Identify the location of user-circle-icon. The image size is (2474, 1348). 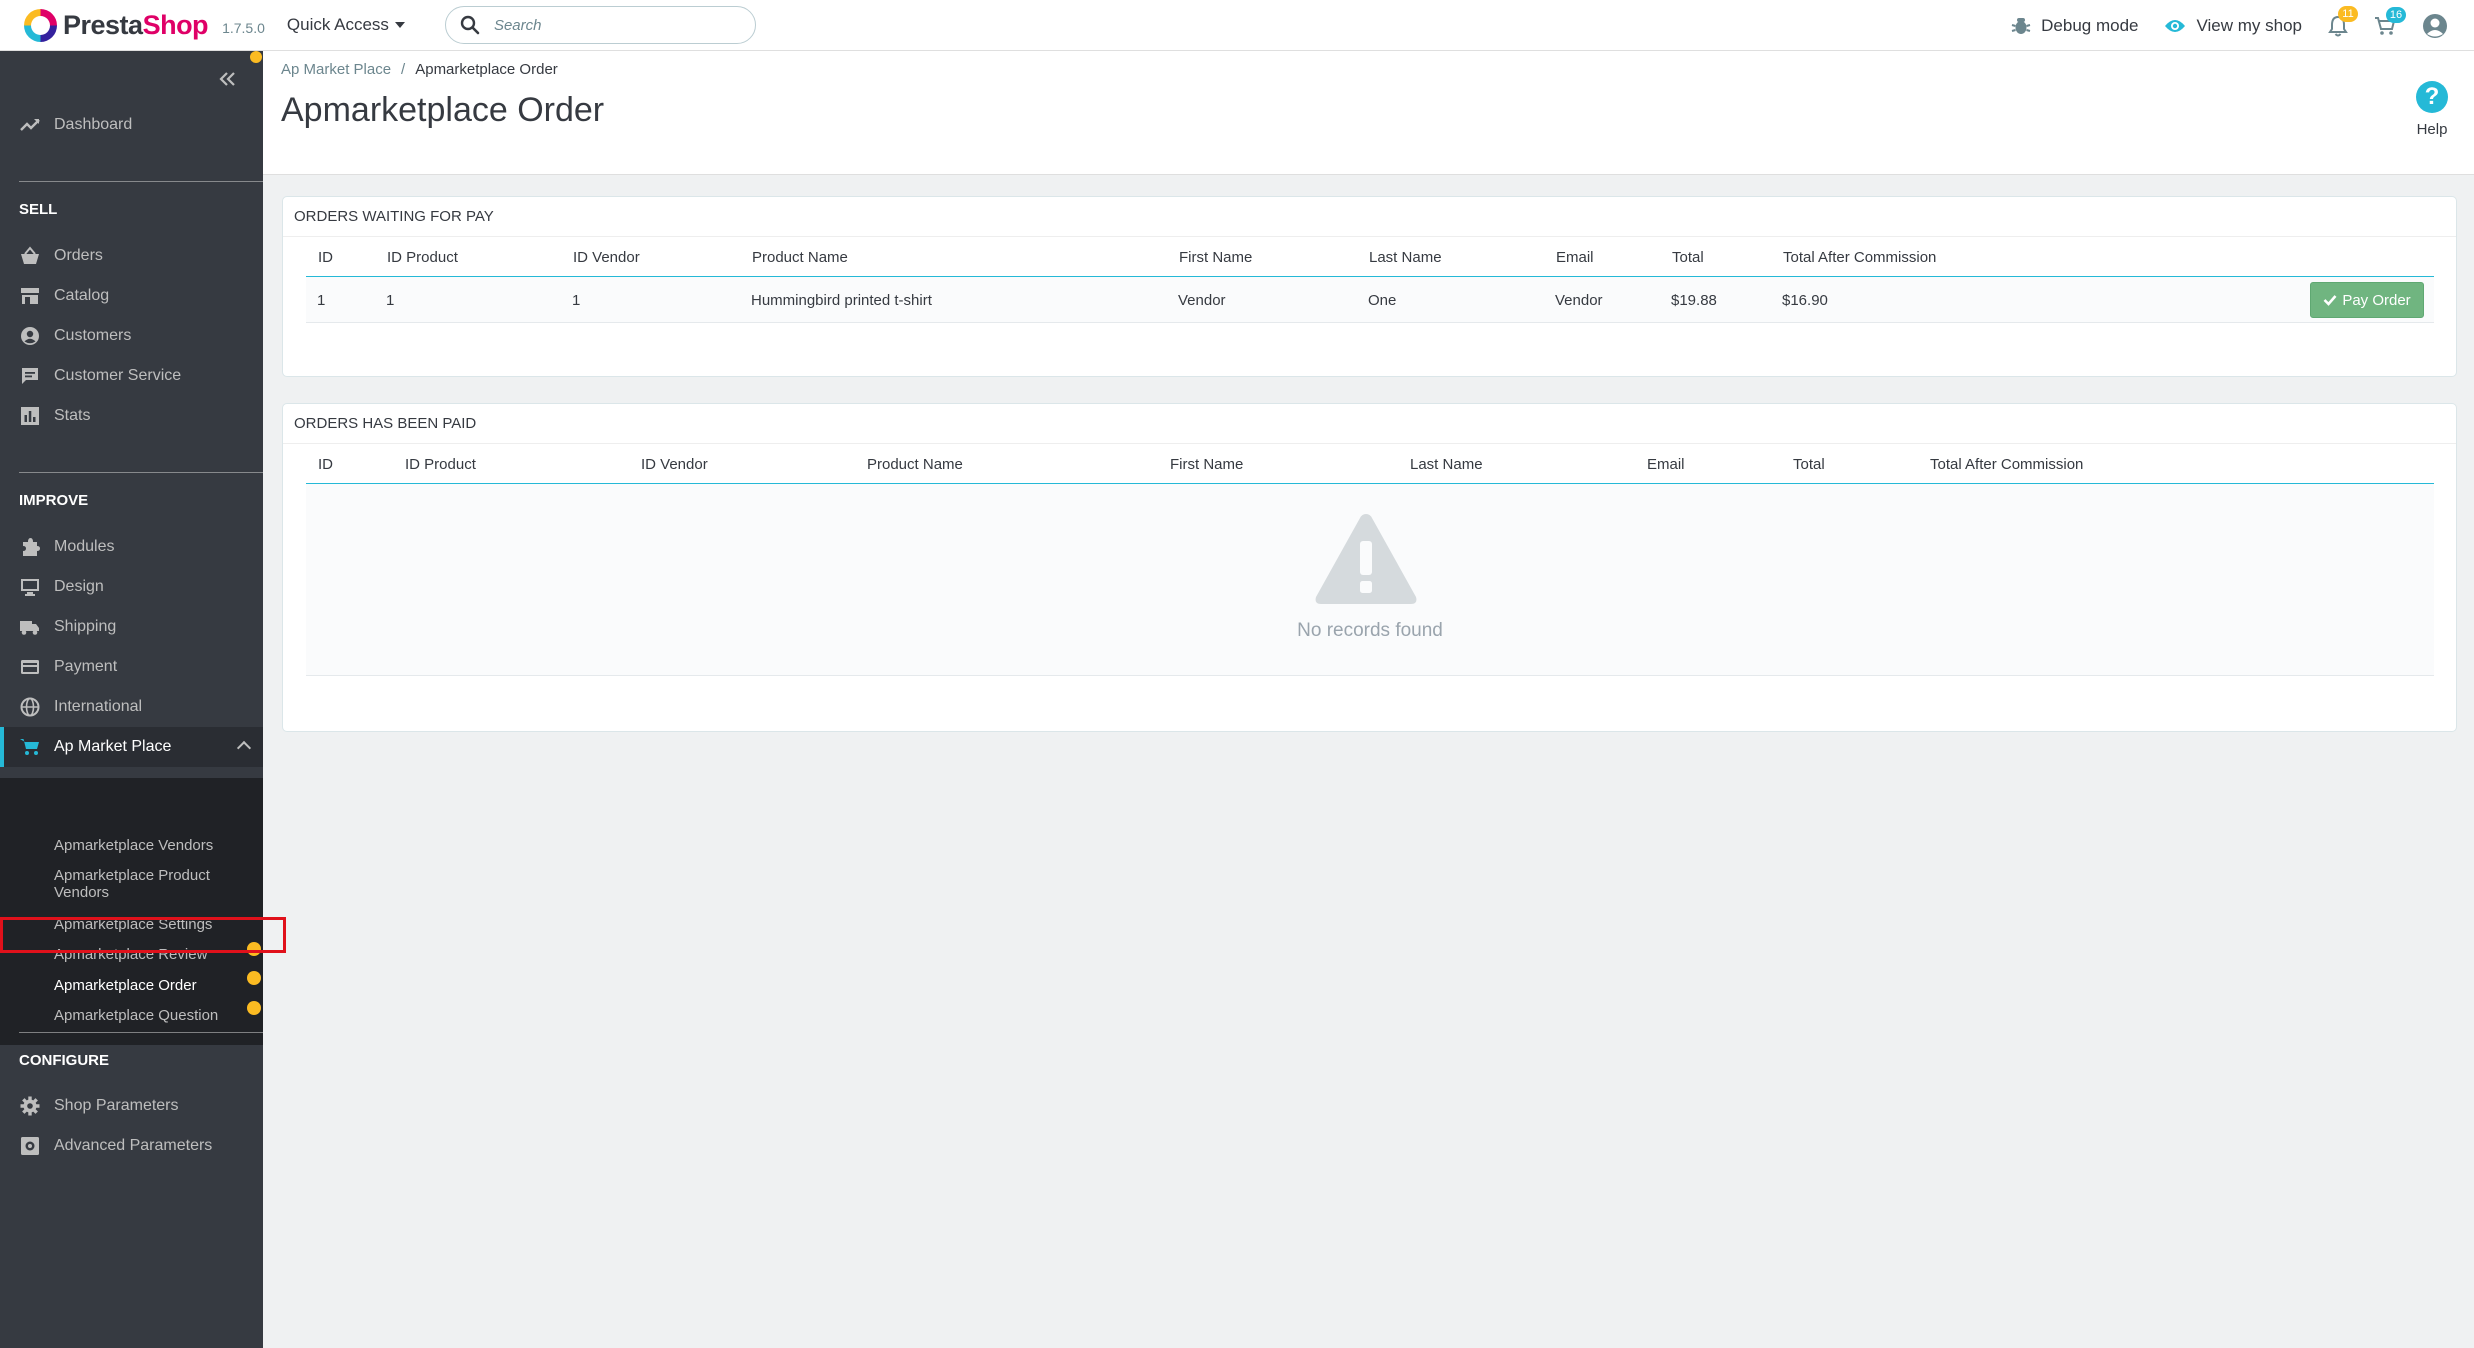
(2435, 25).